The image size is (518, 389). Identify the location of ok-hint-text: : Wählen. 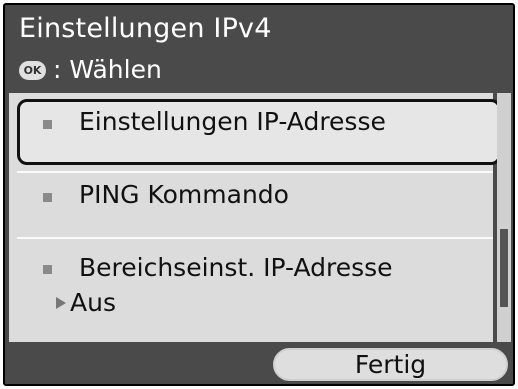
(107, 69).